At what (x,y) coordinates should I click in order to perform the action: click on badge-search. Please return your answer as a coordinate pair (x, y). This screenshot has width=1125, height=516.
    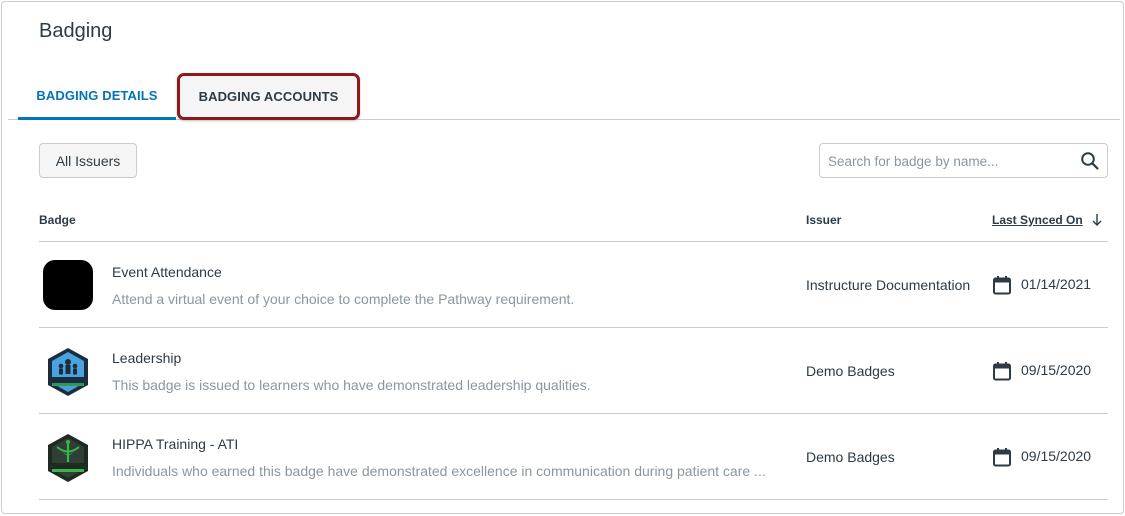
    Looking at the image, I should click on (963, 160).